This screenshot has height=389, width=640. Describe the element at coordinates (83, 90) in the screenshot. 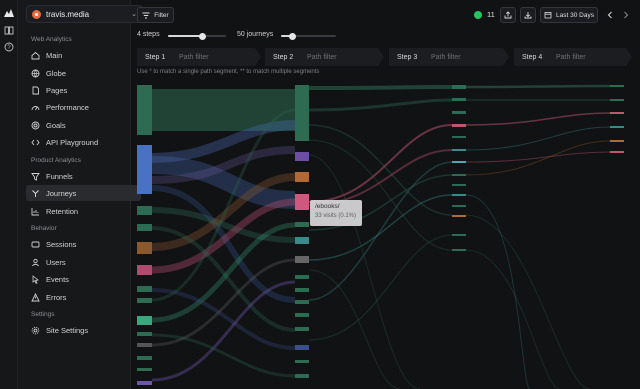

I see `sidebar-item-pages: Pages` at that location.